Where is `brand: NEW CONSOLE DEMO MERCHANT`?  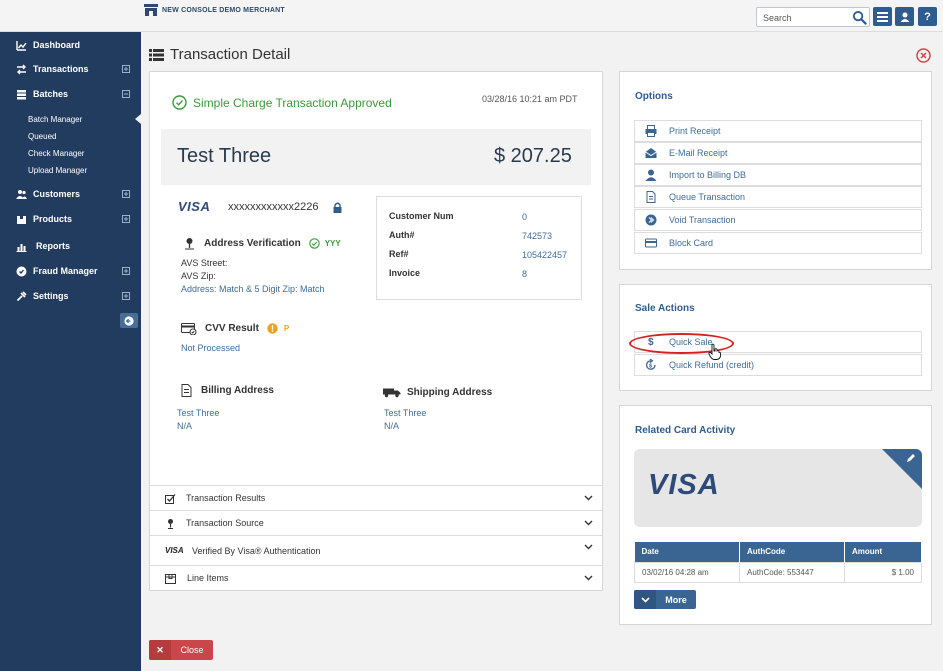 brand: NEW CONSOLE DEMO MERCHANT is located at coordinates (214, 10).